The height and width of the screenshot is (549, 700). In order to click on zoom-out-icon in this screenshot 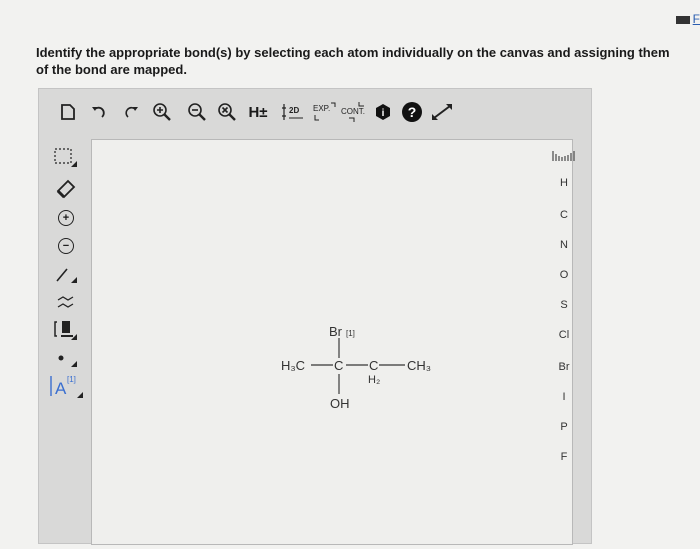, I will do `click(197, 112)`.